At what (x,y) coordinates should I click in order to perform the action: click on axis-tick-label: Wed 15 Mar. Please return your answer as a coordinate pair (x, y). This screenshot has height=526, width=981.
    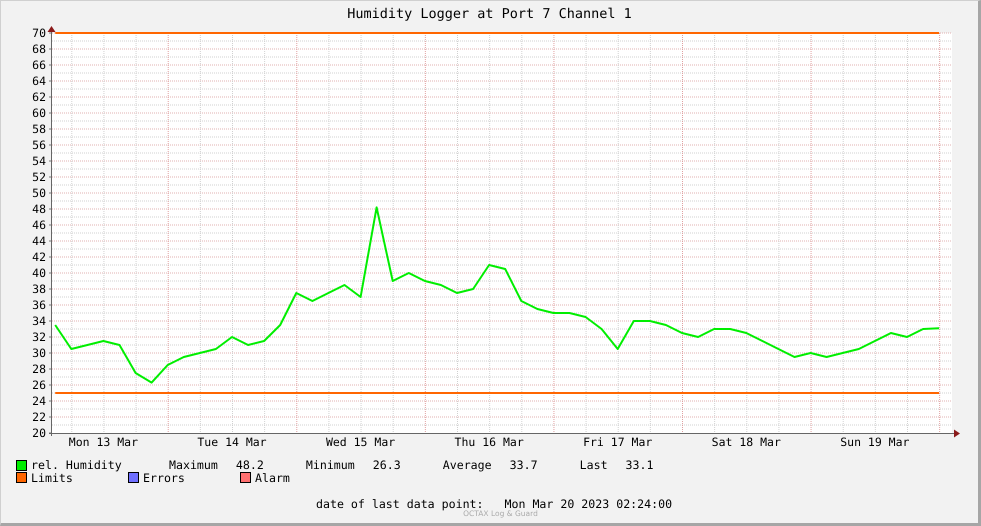
    Looking at the image, I should click on (361, 442).